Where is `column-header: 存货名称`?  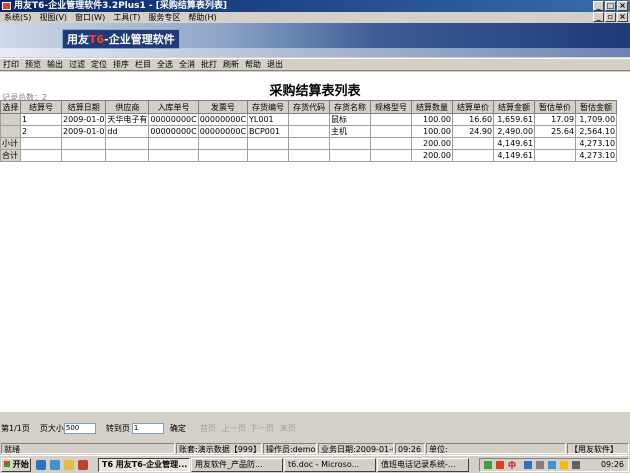 column-header: 存货名称 is located at coordinates (350, 107).